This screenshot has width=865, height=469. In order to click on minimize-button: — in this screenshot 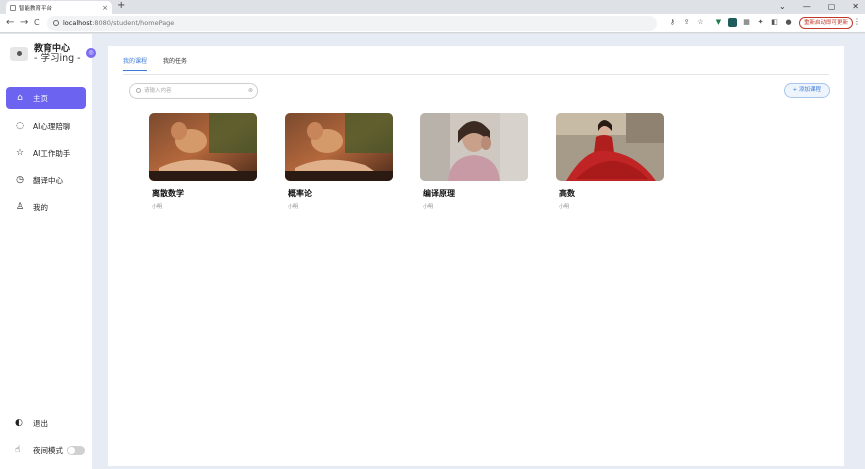, I will do `click(807, 6)`.